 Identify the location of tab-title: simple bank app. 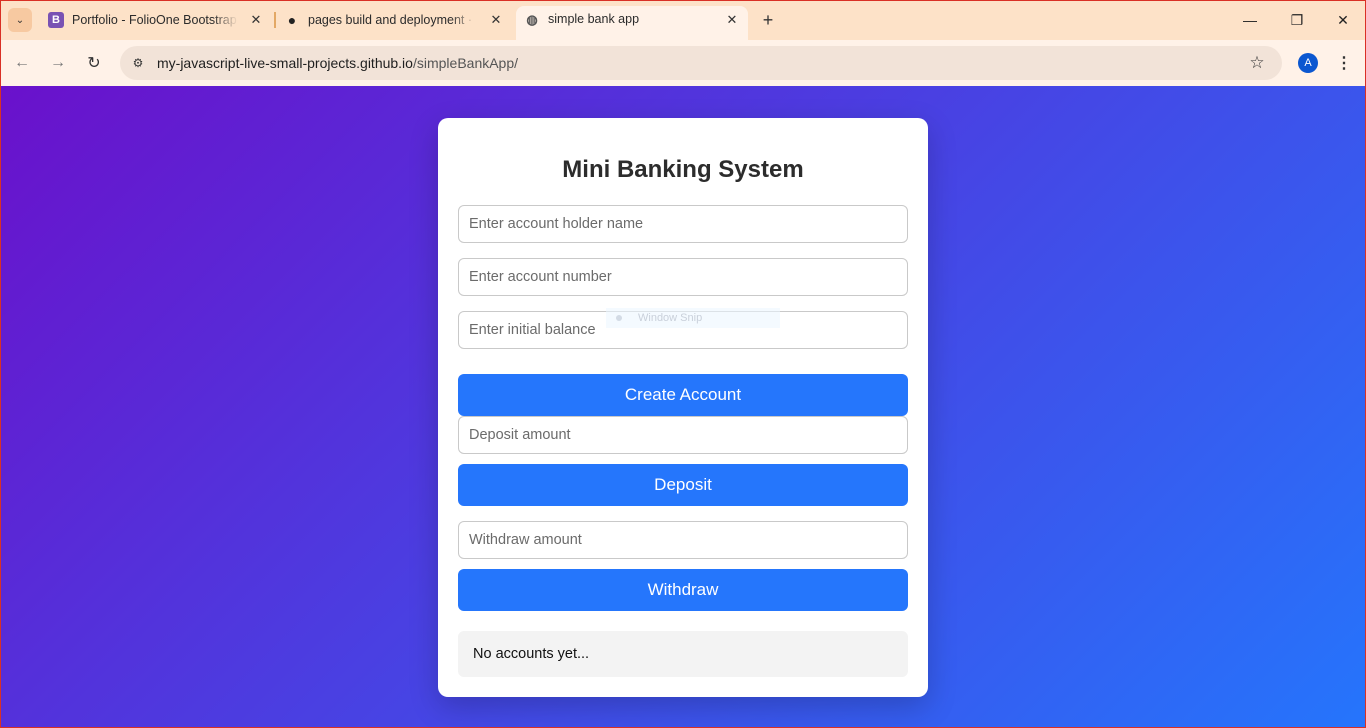
(594, 19).